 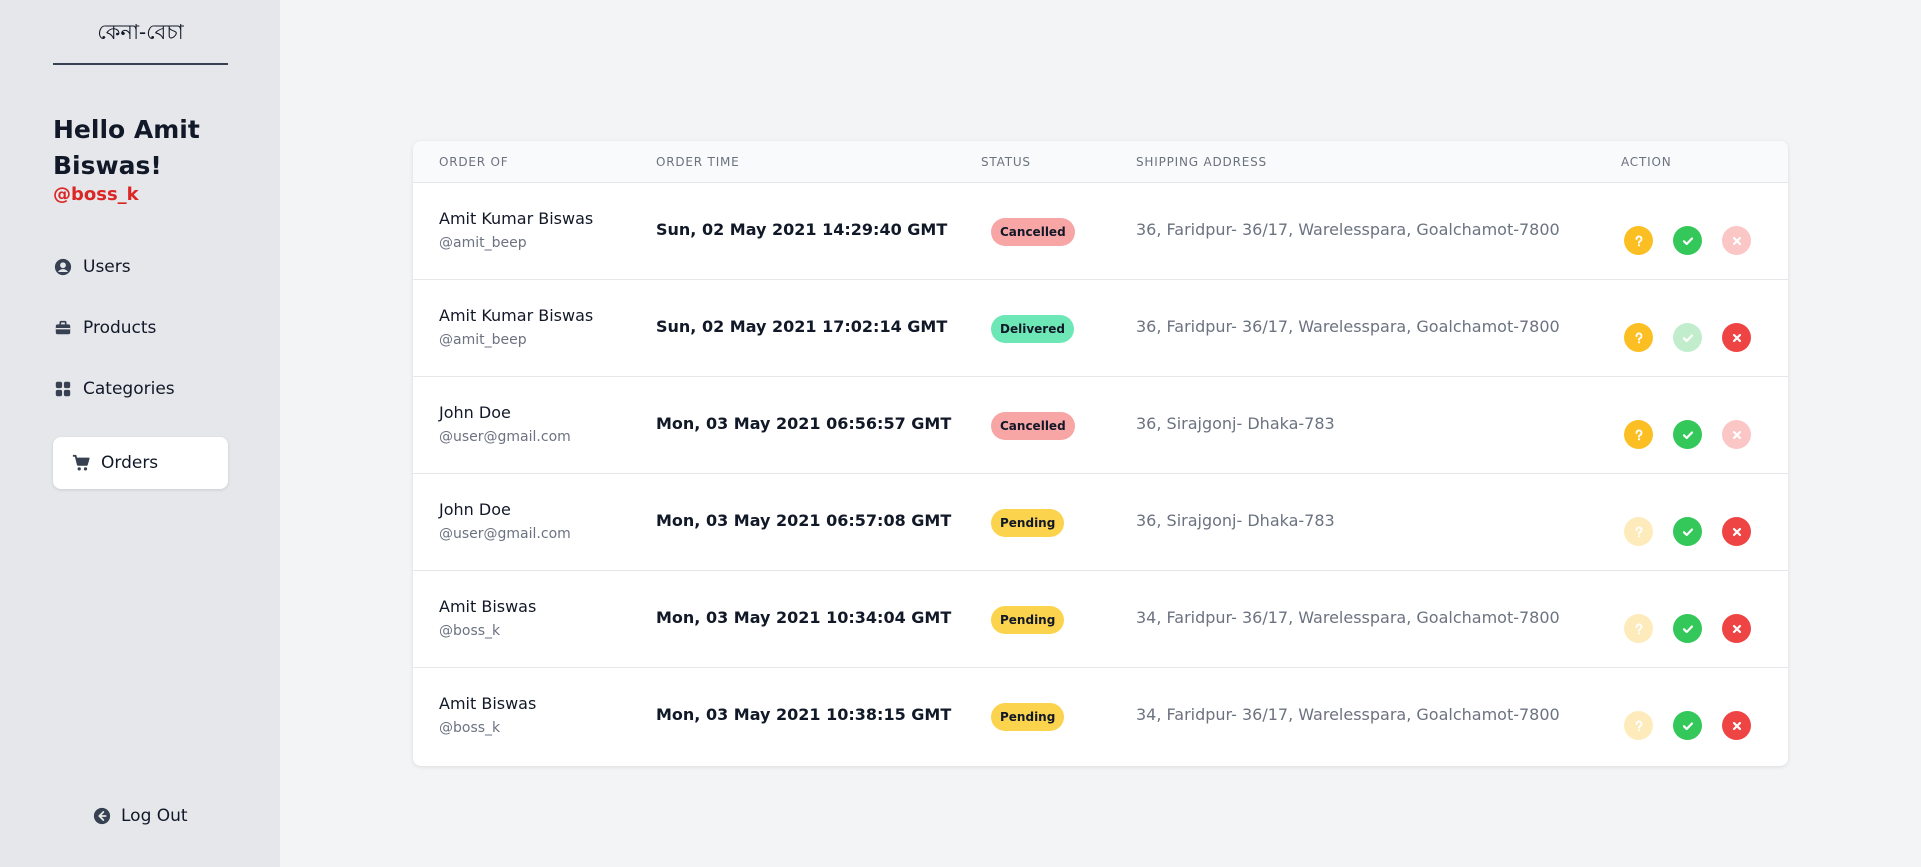 What do you see at coordinates (63, 267) in the screenshot?
I see `user-circle-icon` at bounding box center [63, 267].